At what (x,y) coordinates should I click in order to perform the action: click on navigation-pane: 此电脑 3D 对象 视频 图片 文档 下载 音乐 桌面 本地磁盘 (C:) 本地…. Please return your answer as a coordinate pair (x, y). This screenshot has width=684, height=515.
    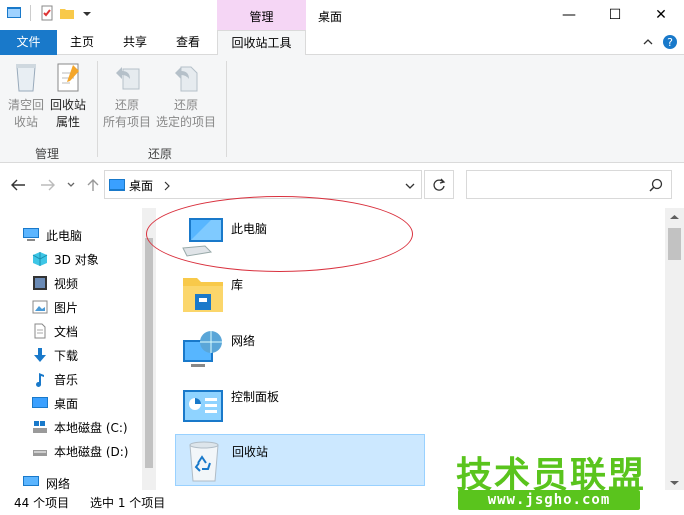
    Looking at the image, I should click on (78, 349).